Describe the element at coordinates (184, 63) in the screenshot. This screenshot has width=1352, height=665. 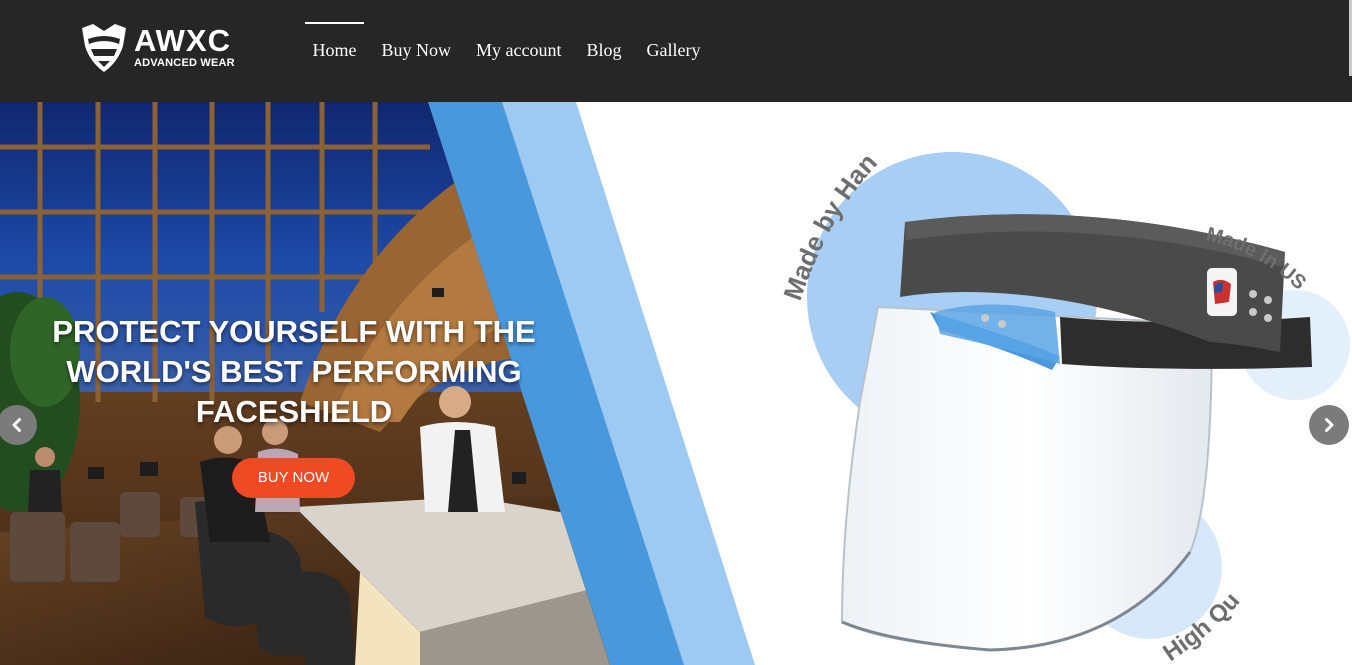
I see `brand-tagline: ADVANCED WEAR` at that location.